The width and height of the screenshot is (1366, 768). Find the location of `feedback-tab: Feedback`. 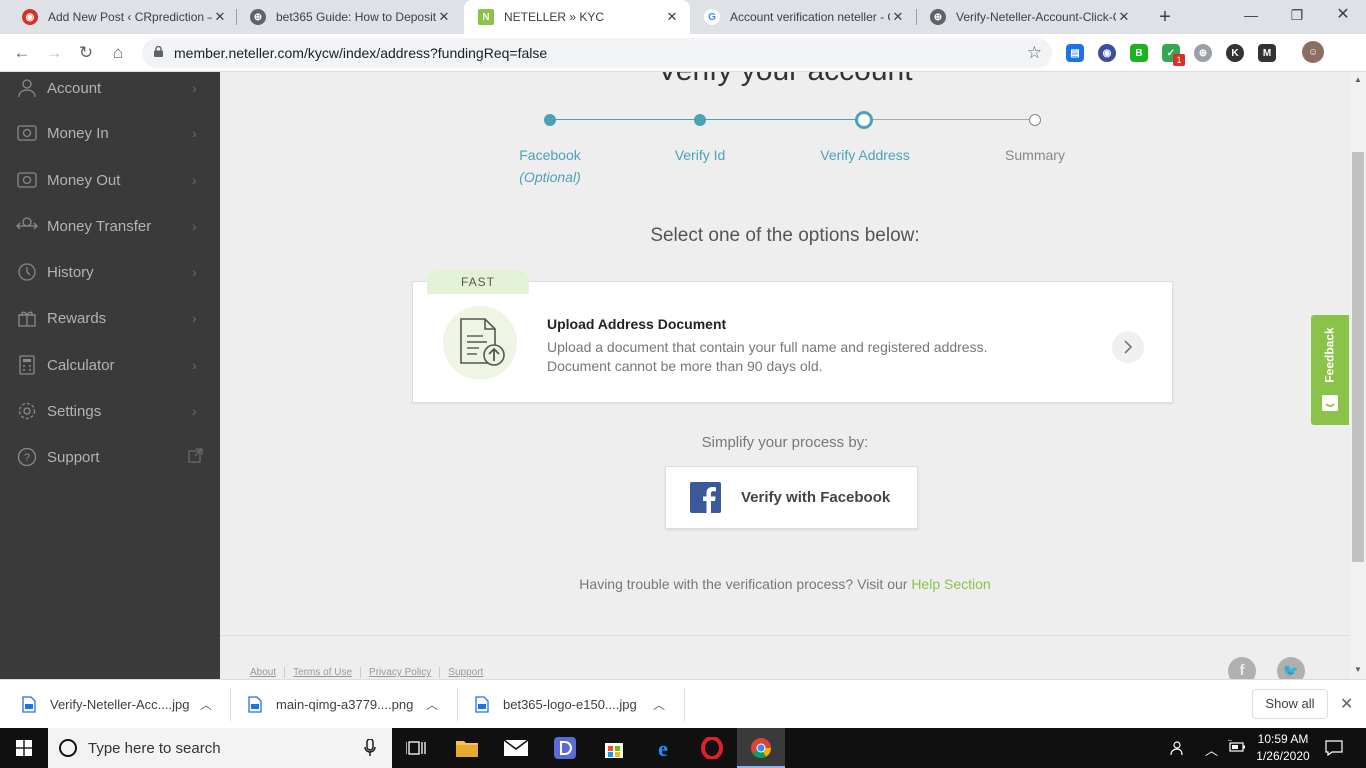

feedback-tab: Feedback is located at coordinates (1330, 370).